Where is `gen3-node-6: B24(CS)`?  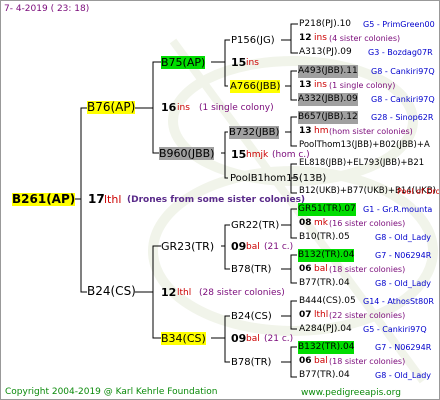
gen3-node-6: B24(CS) is located at coordinates (251, 316).